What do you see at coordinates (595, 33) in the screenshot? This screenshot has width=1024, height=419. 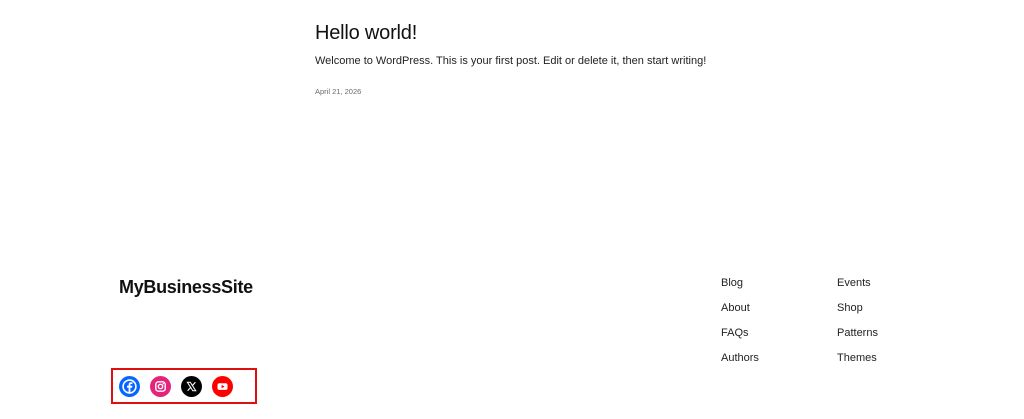 I see `post-title: Hello world!` at bounding box center [595, 33].